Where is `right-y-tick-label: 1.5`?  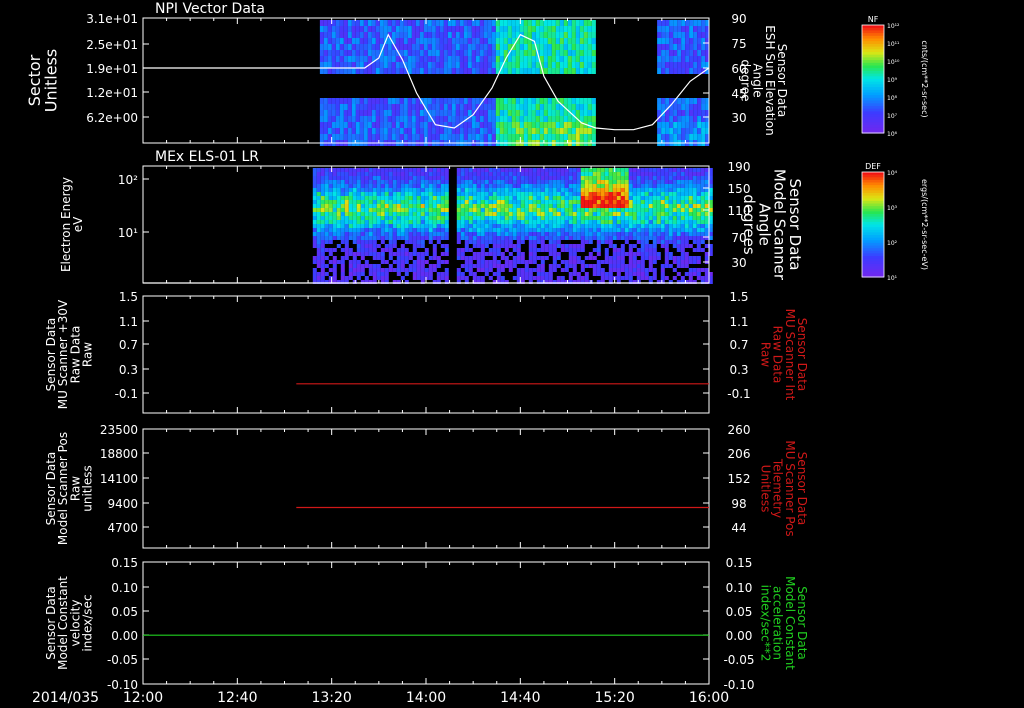
right-y-tick-label: 1.5 is located at coordinates (738, 297).